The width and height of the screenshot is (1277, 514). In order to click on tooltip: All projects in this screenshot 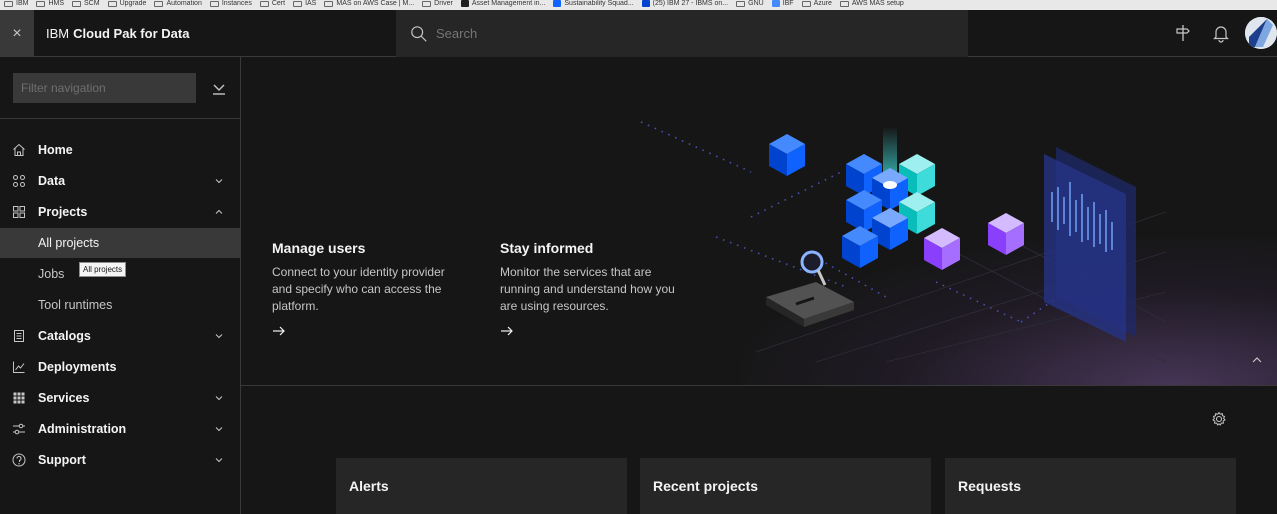, I will do `click(103, 269)`.